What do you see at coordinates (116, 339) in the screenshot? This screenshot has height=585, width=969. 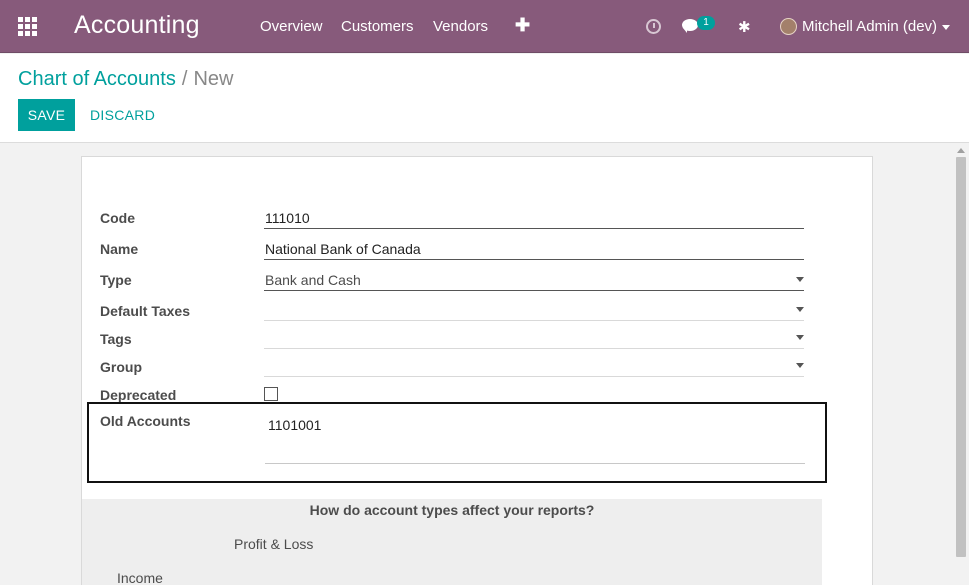 I see `tags-label: Tags` at bounding box center [116, 339].